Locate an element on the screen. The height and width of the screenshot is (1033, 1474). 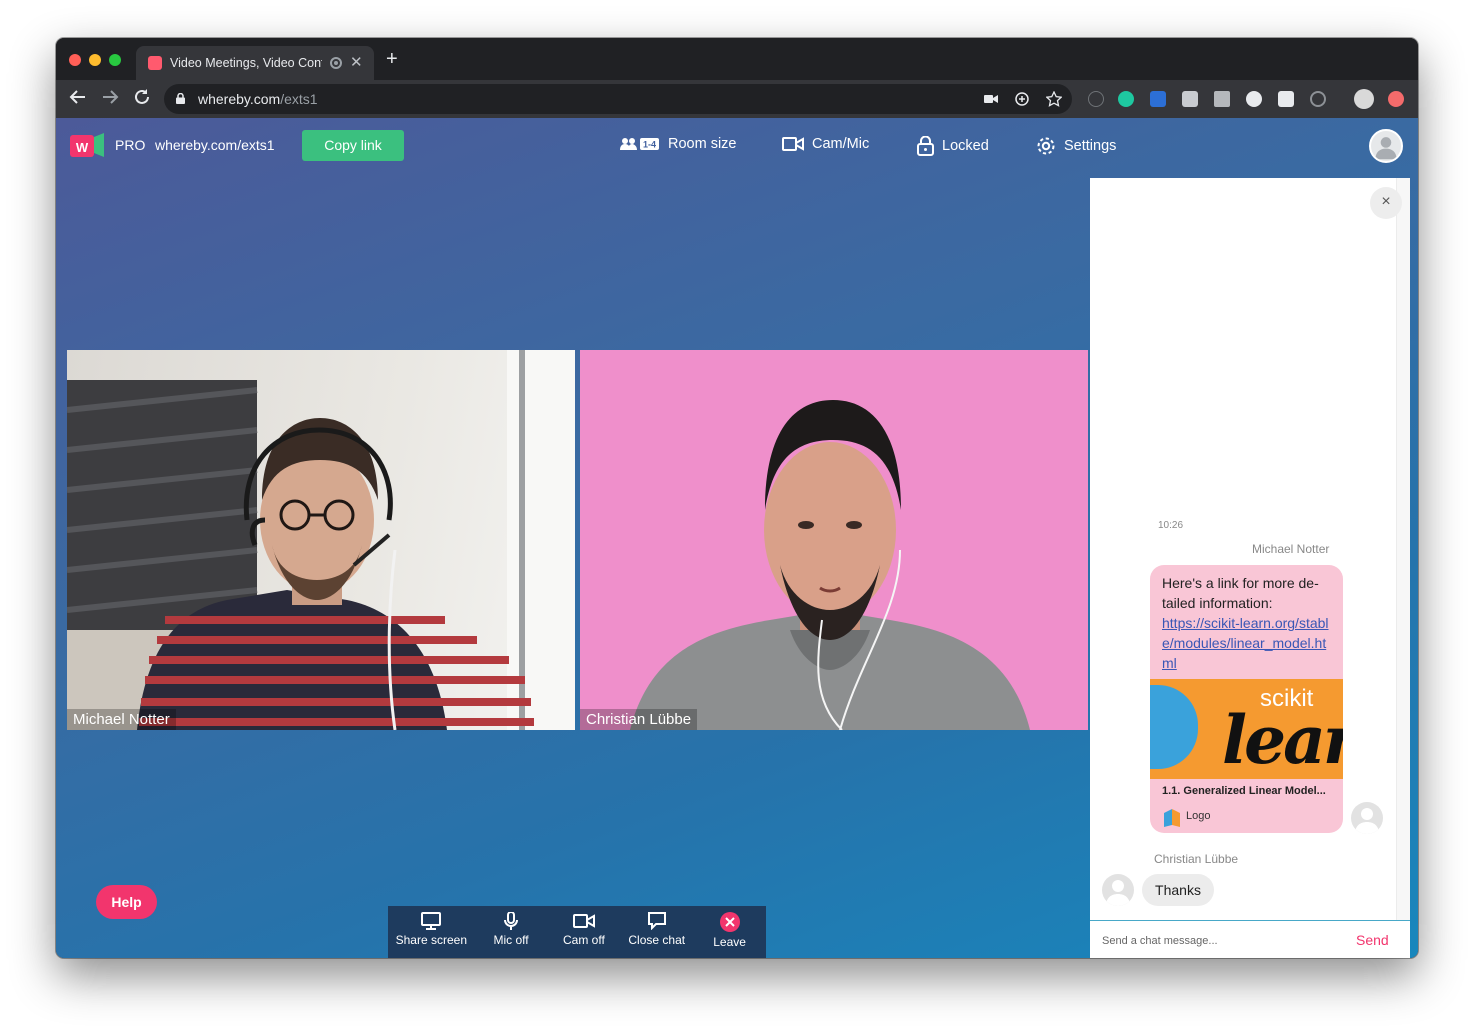
message-sender: Michael Notter is located at coordinates (1291, 549).